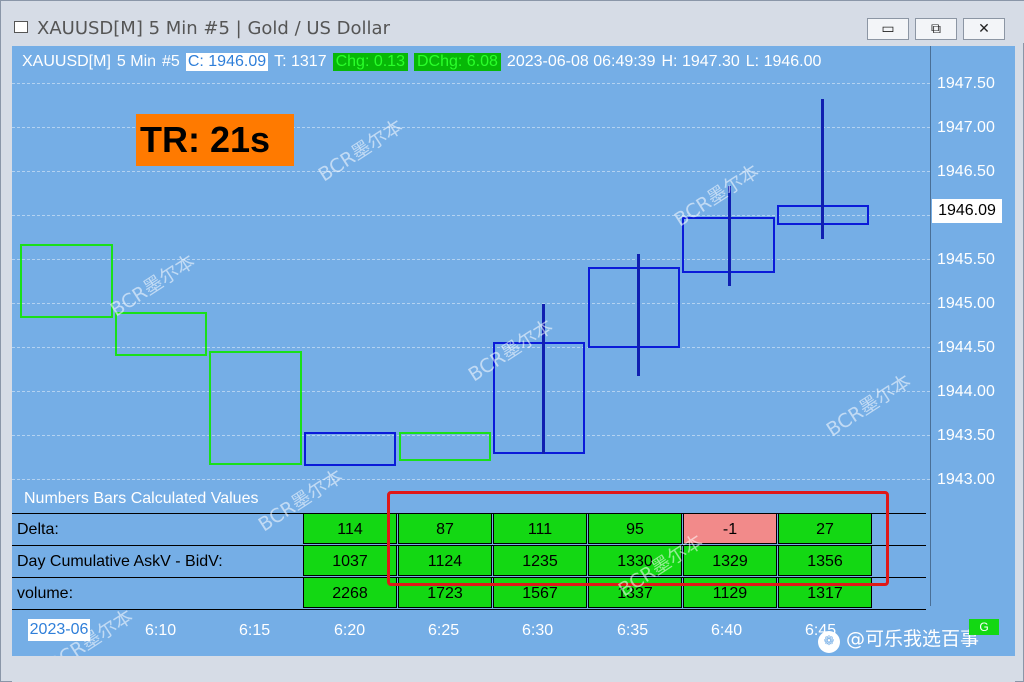 Image resolution: width=1024 pixels, height=682 pixels. What do you see at coordinates (45, 593) in the screenshot?
I see `row-label-volume: volume:` at bounding box center [45, 593].